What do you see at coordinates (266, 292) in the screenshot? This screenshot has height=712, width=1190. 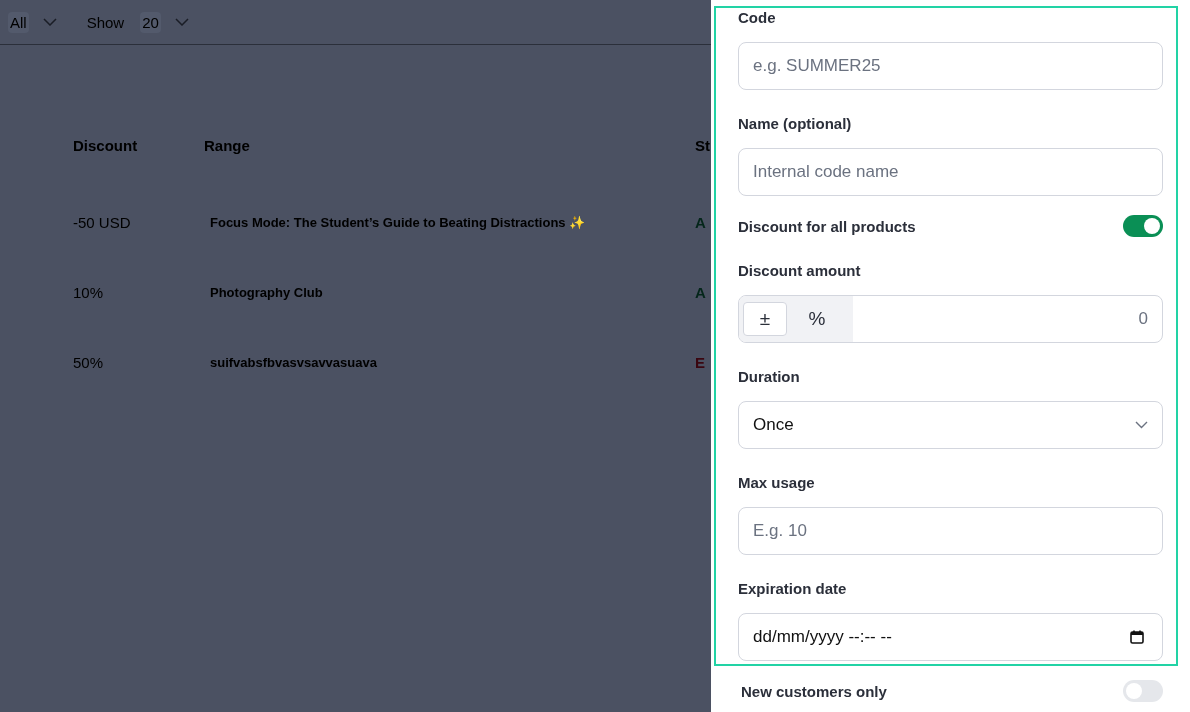 I see `range-name: Photography Club` at bounding box center [266, 292].